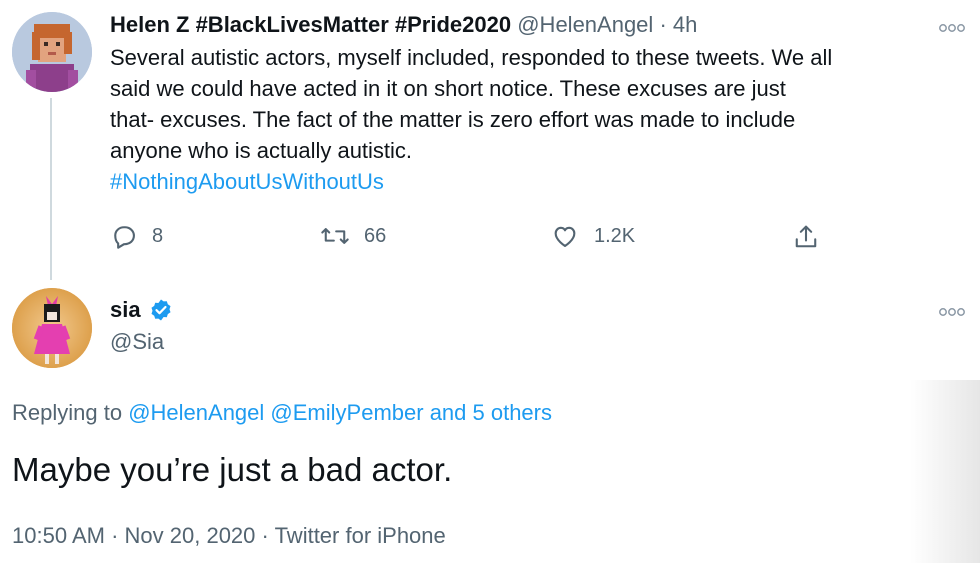  I want to click on hashtag-link: #NothingAboutUsWithoutUs, so click(539, 181).